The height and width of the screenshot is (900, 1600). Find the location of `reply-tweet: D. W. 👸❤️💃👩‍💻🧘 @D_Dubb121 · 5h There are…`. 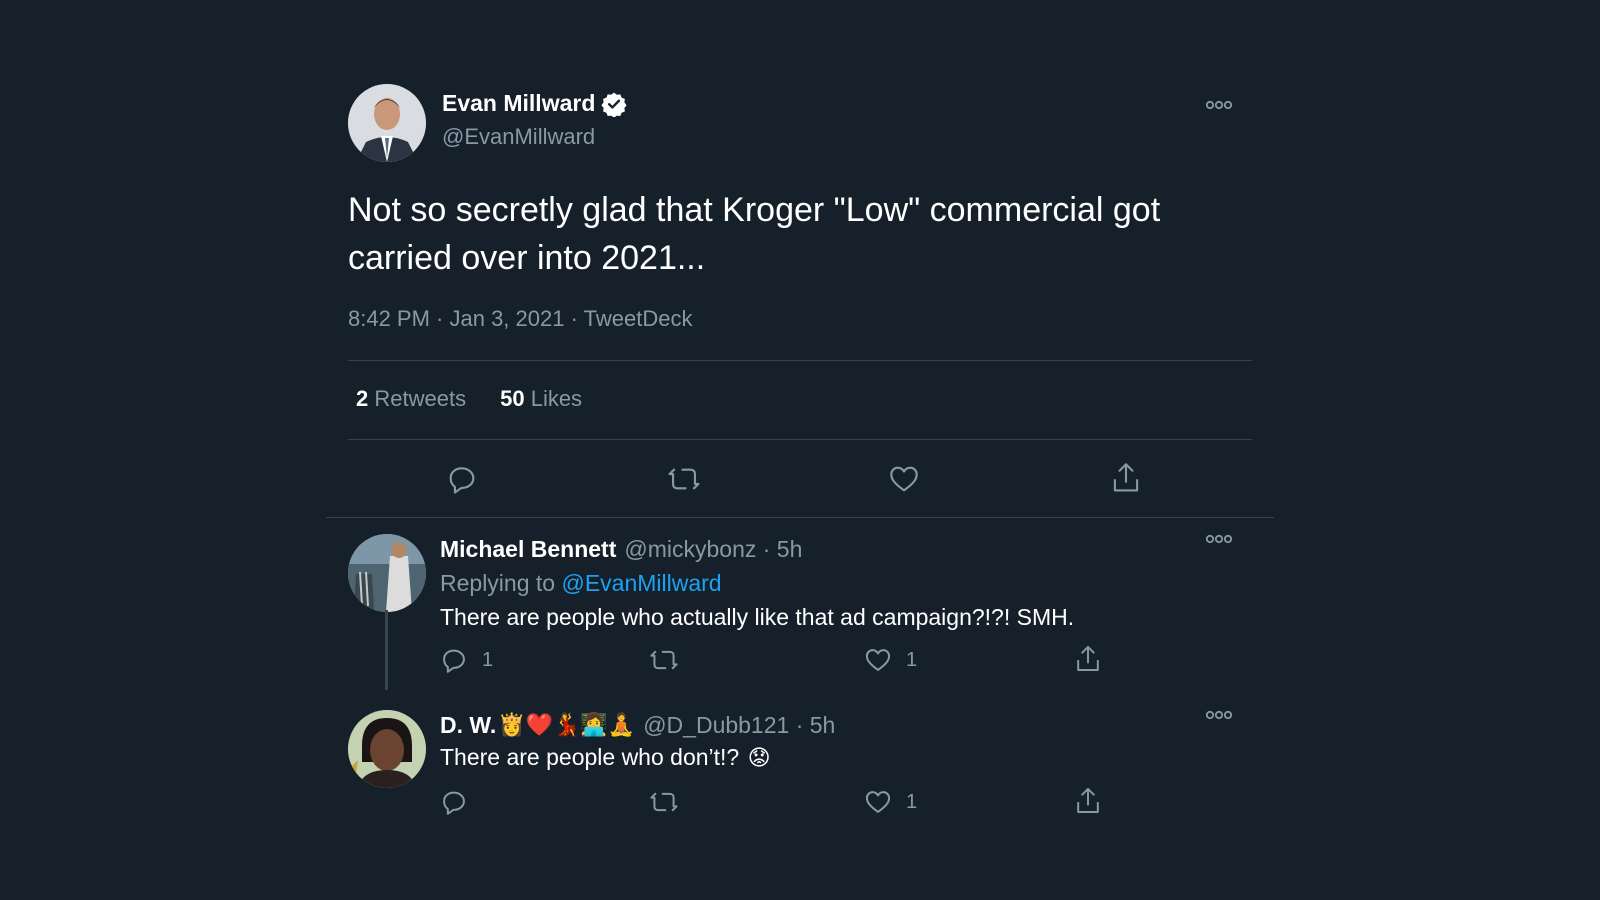

reply-tweet: D. W. 👸❤️💃👩‍💻🧘 @D_Dubb121 · 5h There are… is located at coordinates (800, 770).